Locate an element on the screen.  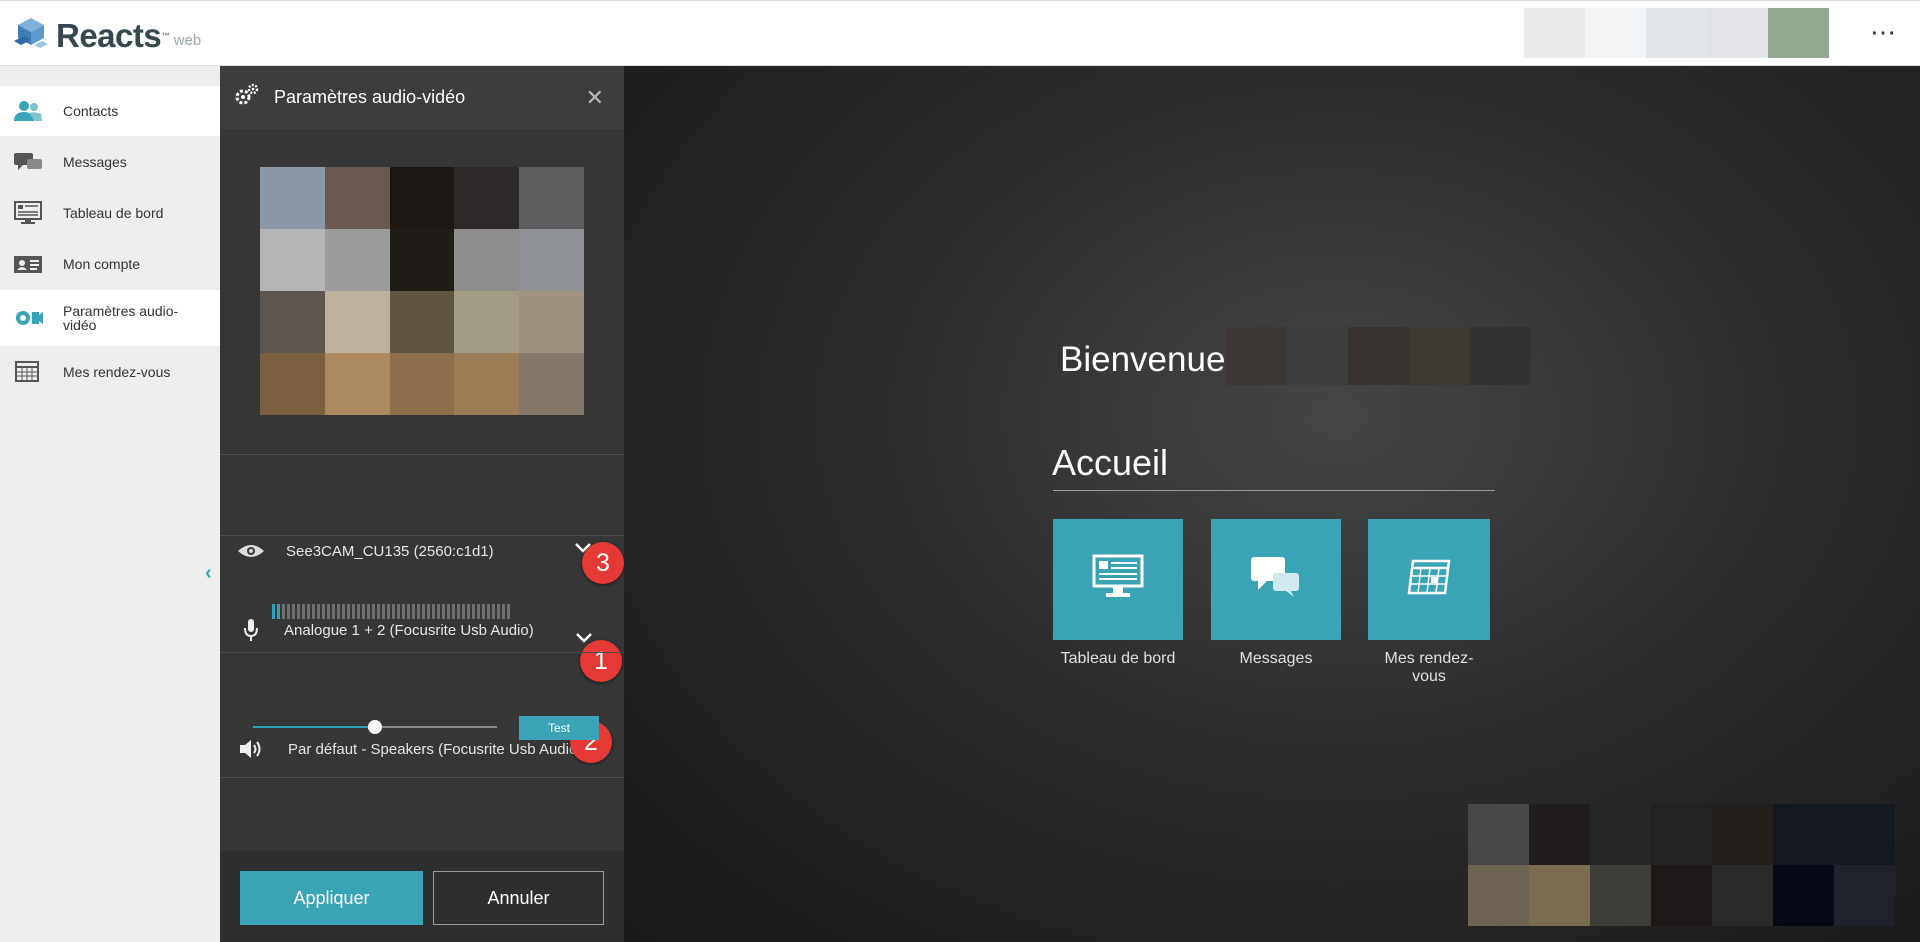
annotation-badge-3: 3 is located at coordinates (603, 563).